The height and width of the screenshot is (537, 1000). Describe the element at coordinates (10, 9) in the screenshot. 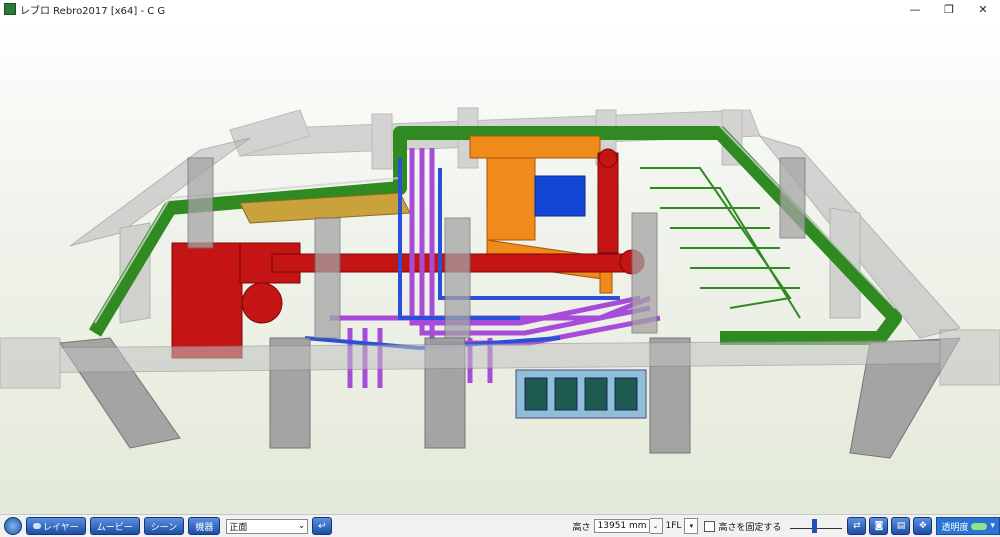

I see `app-icon` at that location.